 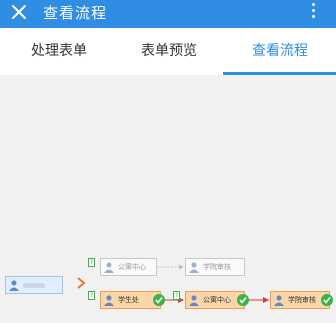 I want to click on branch-arrow-icon, so click(x=81, y=283).